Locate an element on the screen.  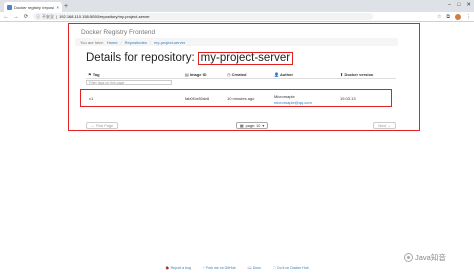
footer-report-bug: 🐞 Report a bug is located at coordinates (178, 270).